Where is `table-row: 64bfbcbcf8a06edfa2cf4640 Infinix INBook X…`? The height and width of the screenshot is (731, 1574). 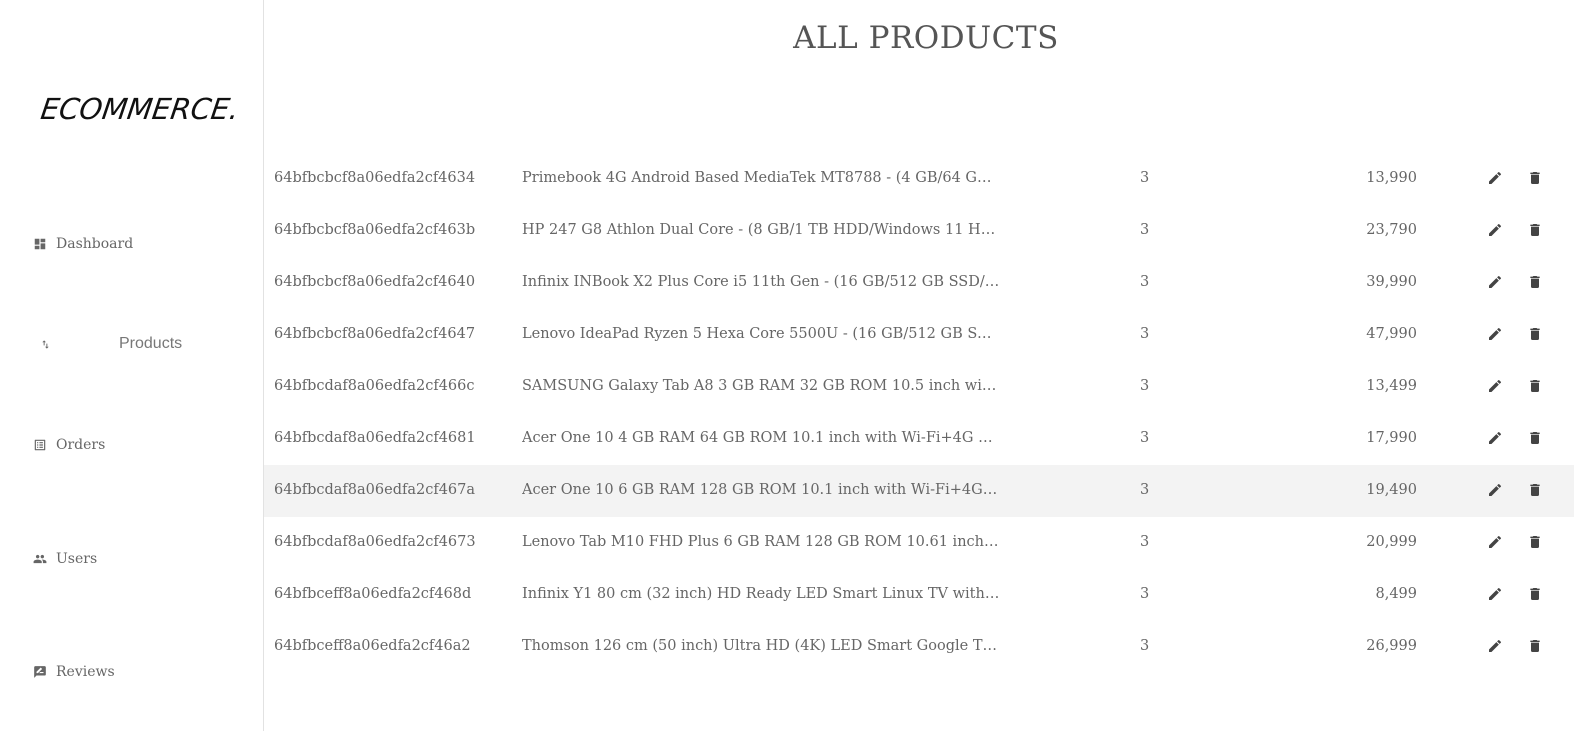
table-row: 64bfbcbcf8a06edfa2cf4640 Infinix INBook X… is located at coordinates (919, 283).